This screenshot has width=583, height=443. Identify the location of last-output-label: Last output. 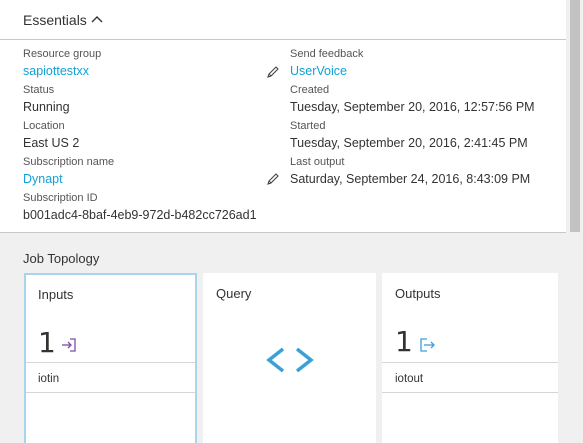
(317, 162).